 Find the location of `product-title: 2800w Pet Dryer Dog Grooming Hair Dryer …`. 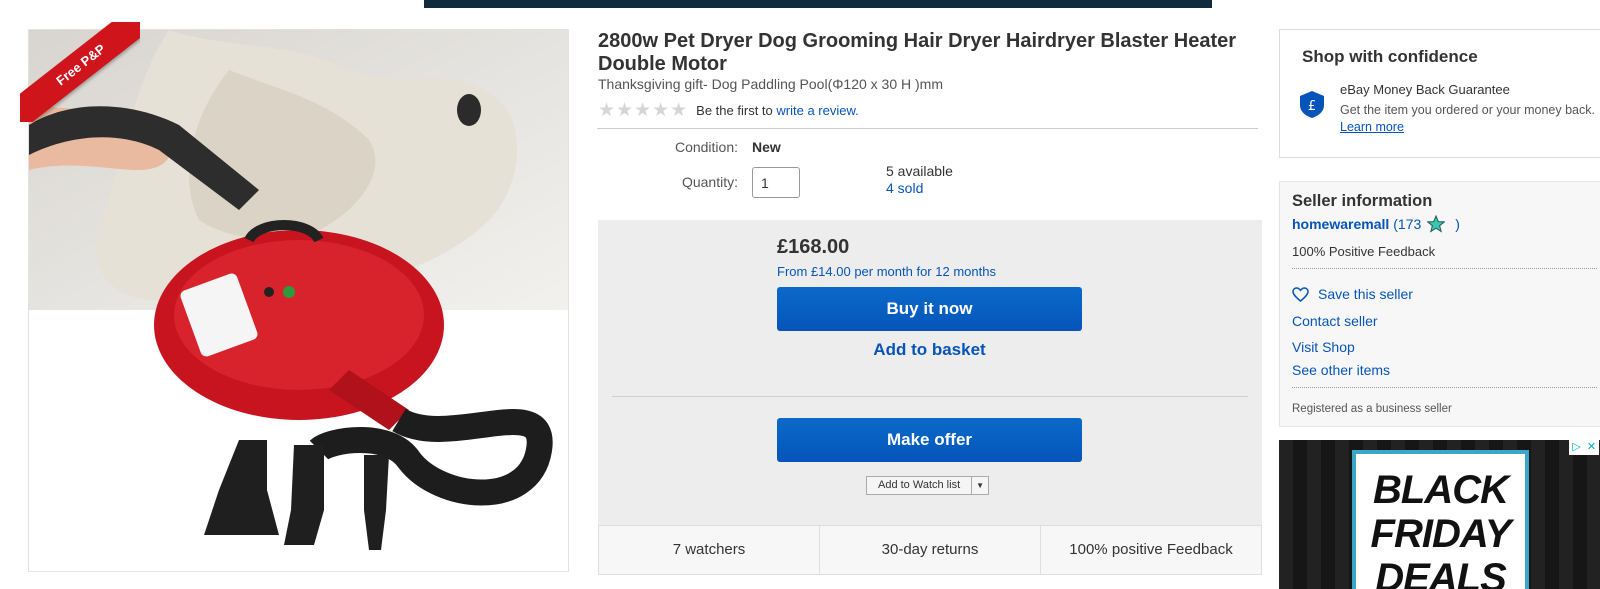

product-title: 2800w Pet Dryer Dog Grooming Hair Dryer … is located at coordinates (917, 52).